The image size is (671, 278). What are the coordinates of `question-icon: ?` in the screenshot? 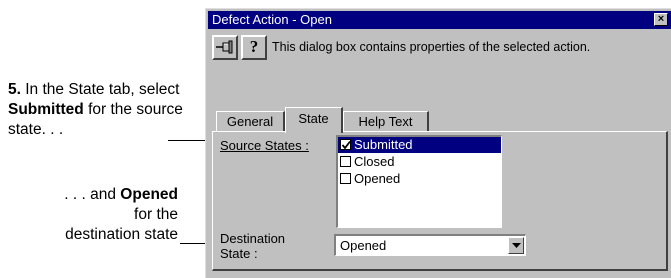 It's located at (254, 46).